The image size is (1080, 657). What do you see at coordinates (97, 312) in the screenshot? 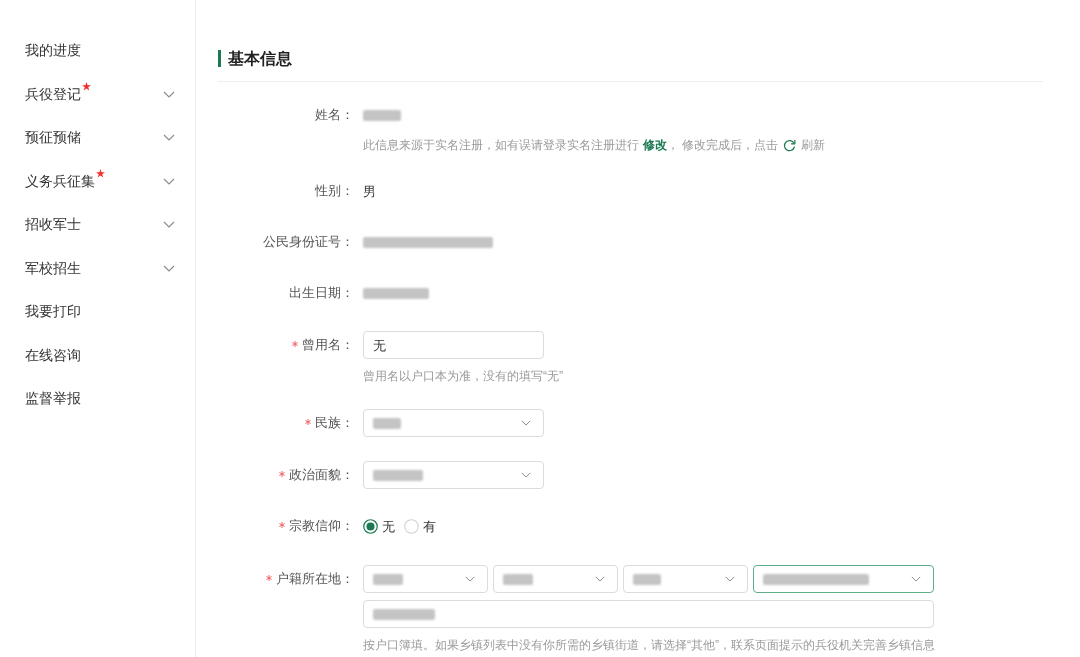
I see `sidebar-item: 我要打印` at bounding box center [97, 312].